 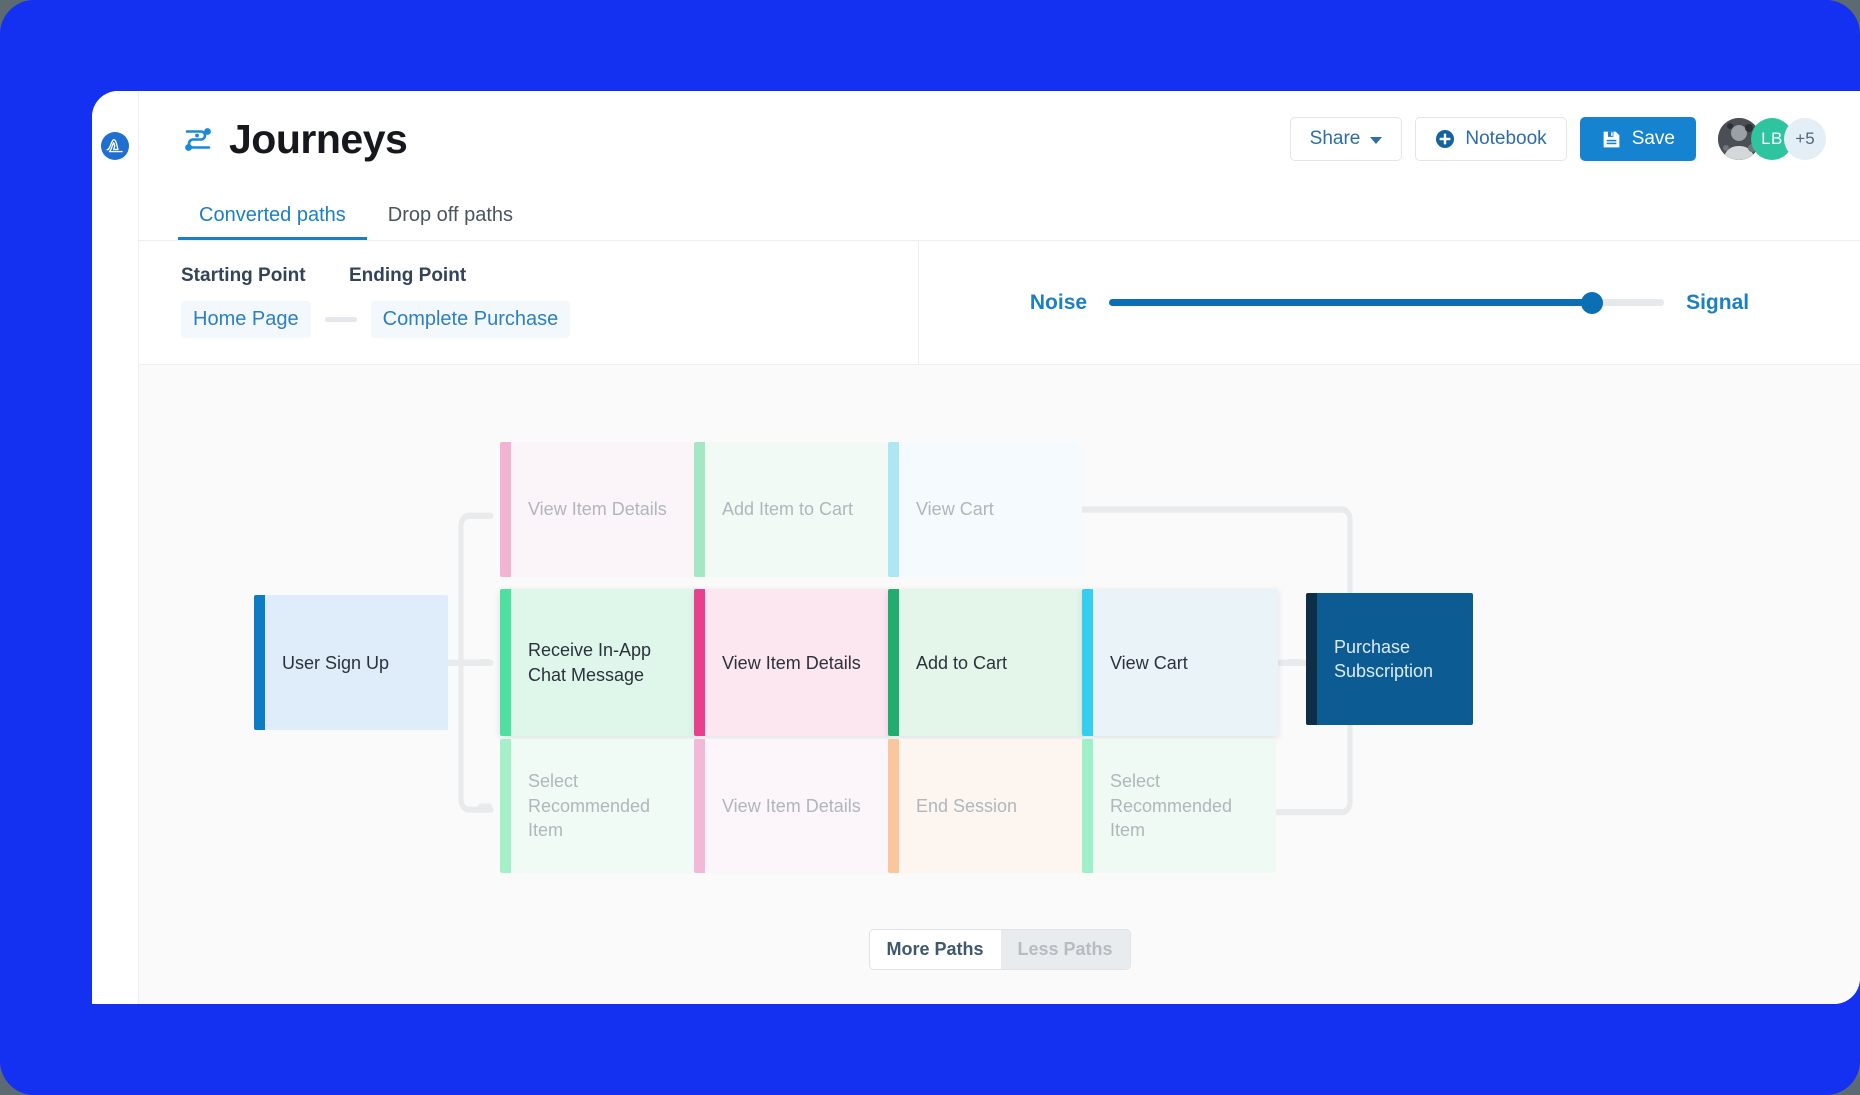 I want to click on tab-bar: Converted paths Drop off paths, so click(x=999, y=214).